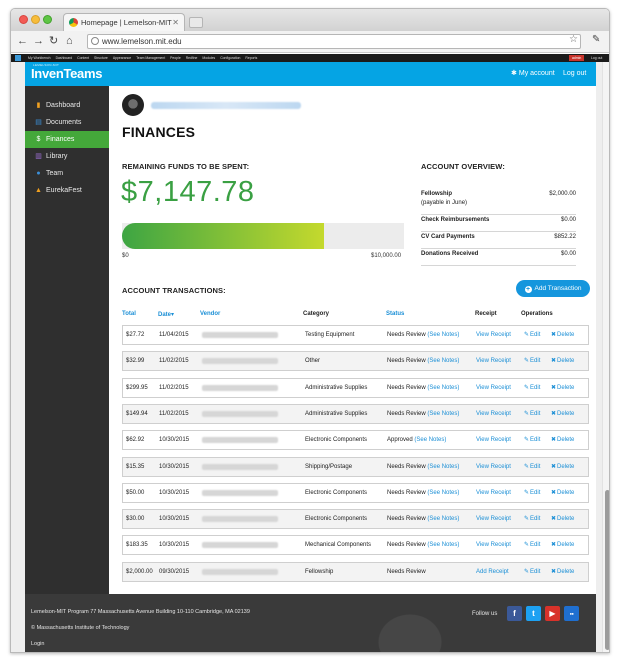 This screenshot has width=621, height=657. Describe the element at coordinates (66, 74) in the screenshot. I see `site-logo: InvenTeams` at that location.